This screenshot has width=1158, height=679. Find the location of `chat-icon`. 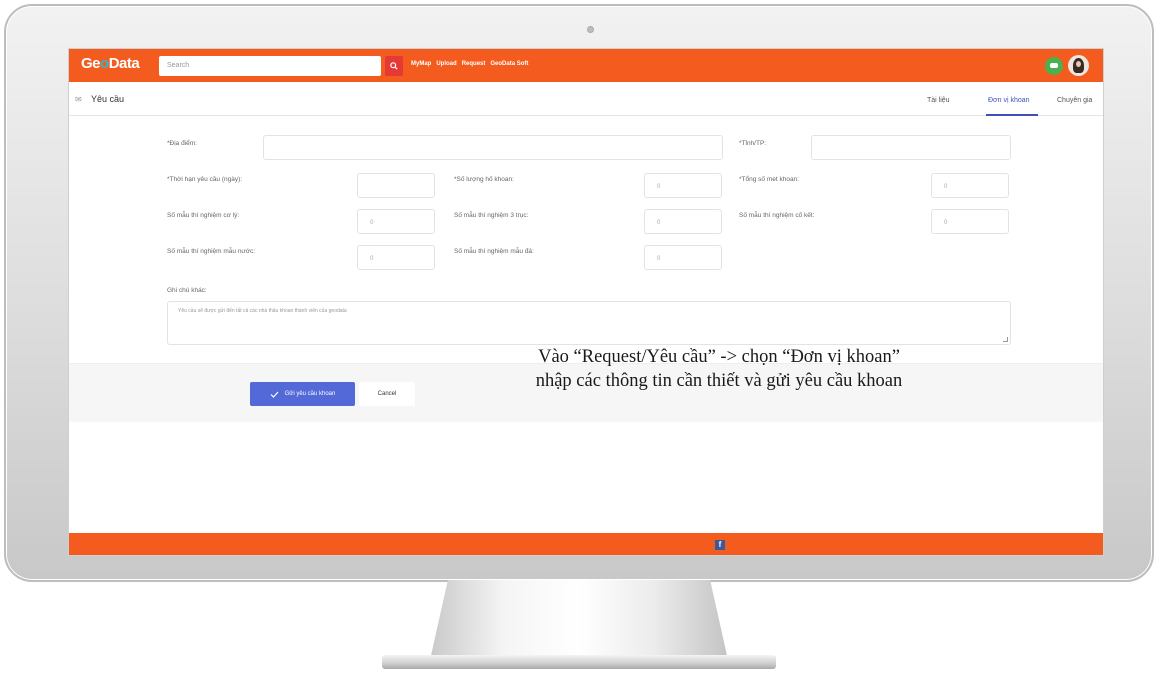

chat-icon is located at coordinates (1054, 66).